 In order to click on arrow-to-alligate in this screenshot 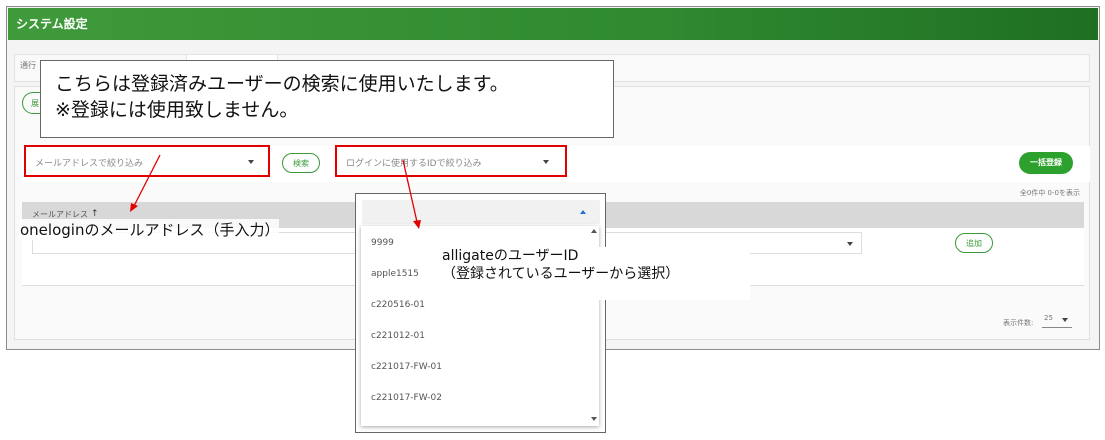, I will do `click(410, 191)`.